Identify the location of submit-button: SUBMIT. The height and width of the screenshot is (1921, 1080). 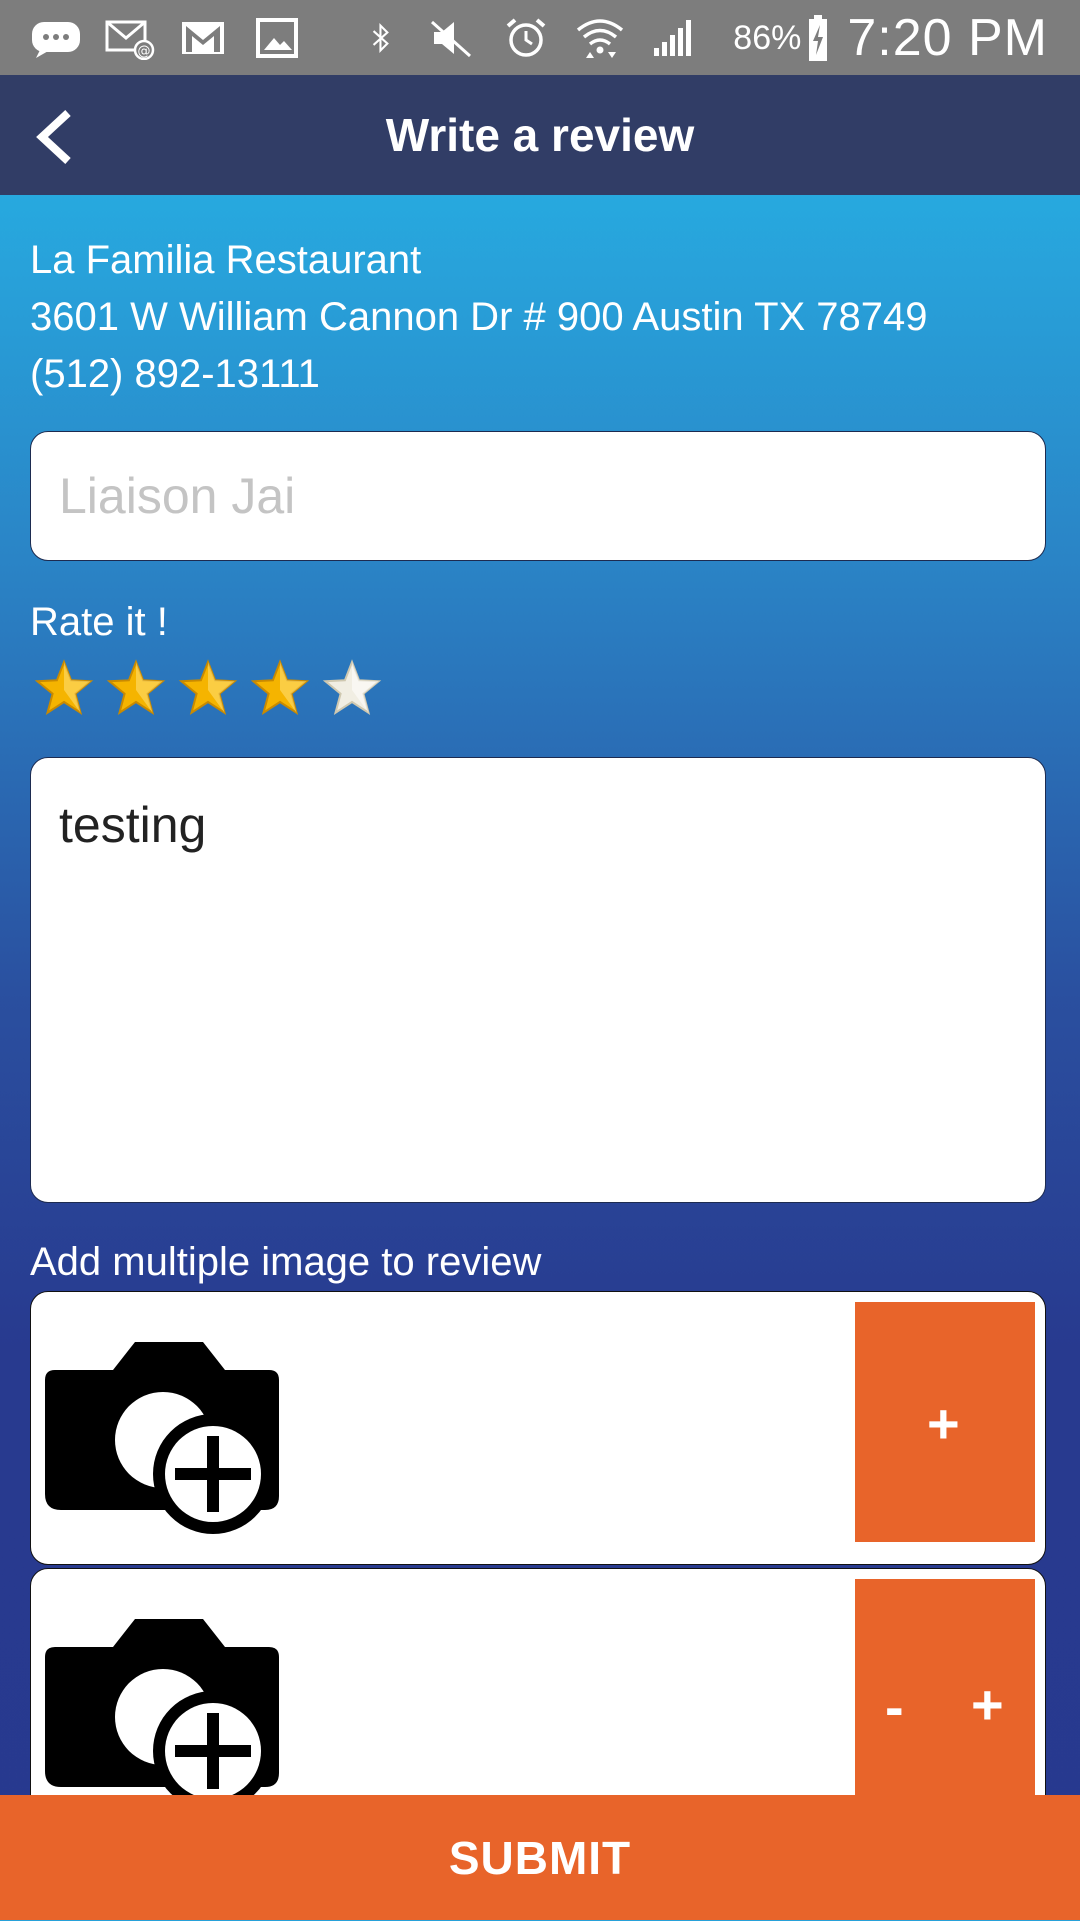
(540, 1857).